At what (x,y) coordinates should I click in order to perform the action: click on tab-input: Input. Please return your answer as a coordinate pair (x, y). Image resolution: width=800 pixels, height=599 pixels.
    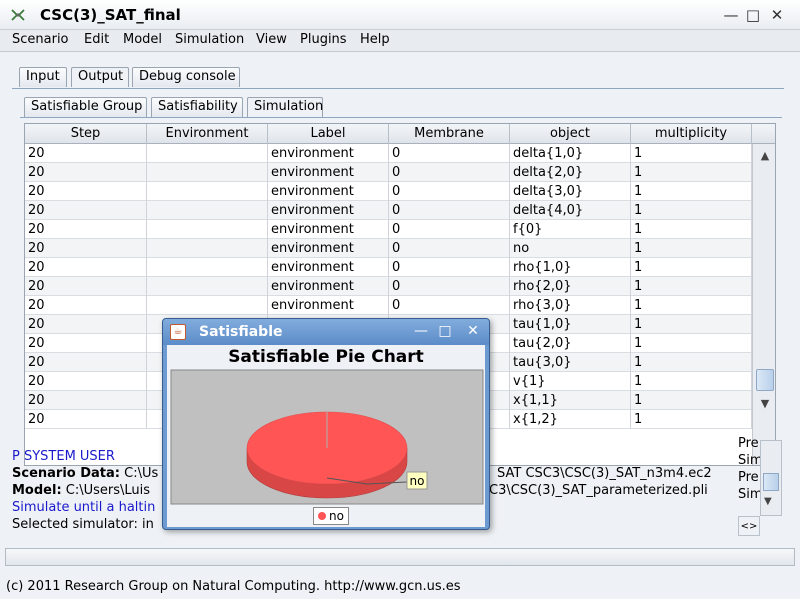
    Looking at the image, I should click on (43, 77).